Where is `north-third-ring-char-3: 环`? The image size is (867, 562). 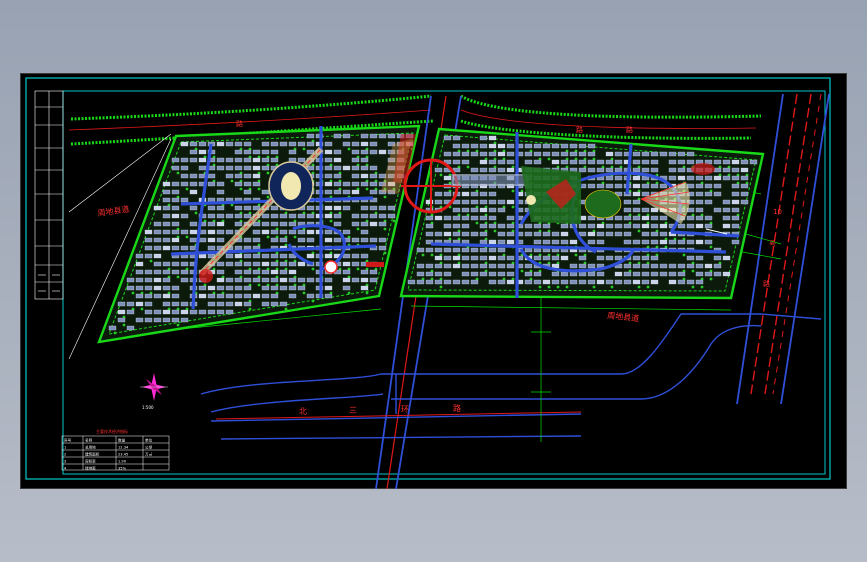
north-third-ring-char-3: 环 is located at coordinates (405, 409).